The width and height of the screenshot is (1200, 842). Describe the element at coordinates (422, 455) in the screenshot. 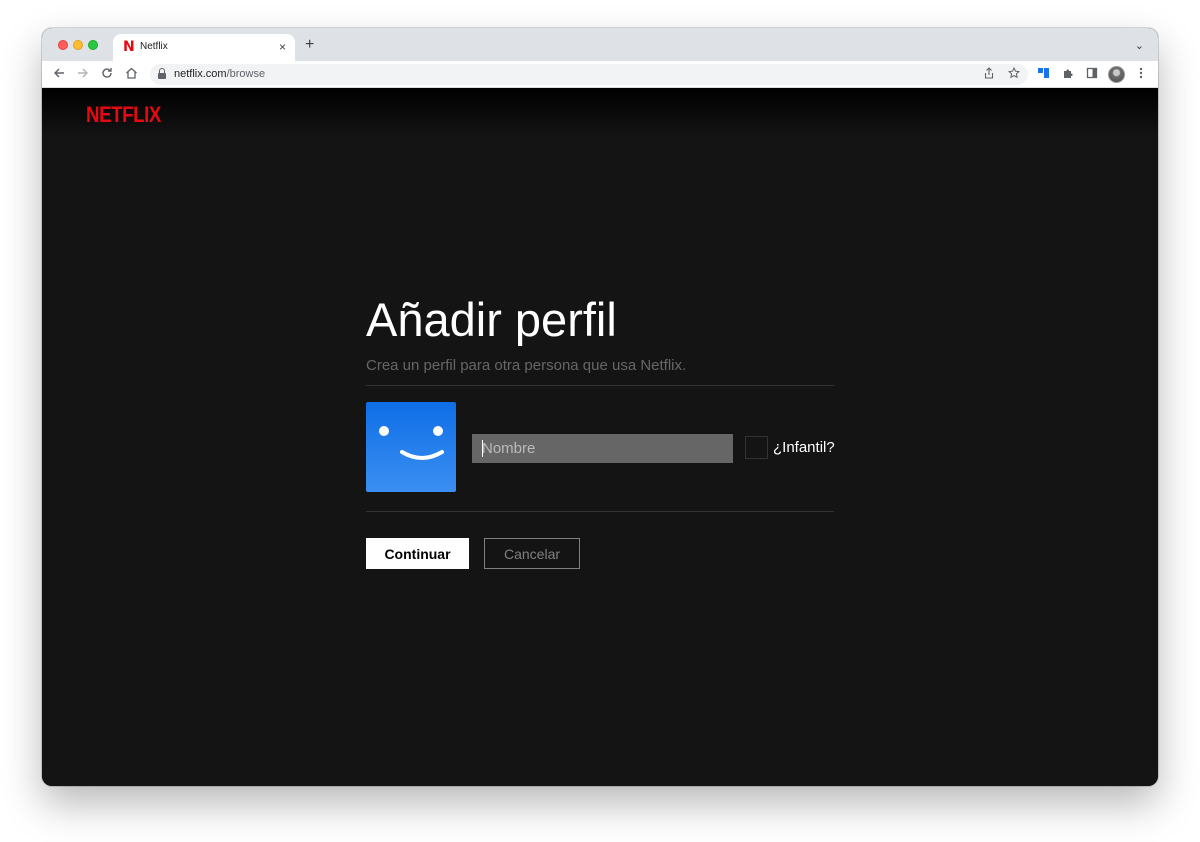

I see `avatar-smile-icon` at that location.